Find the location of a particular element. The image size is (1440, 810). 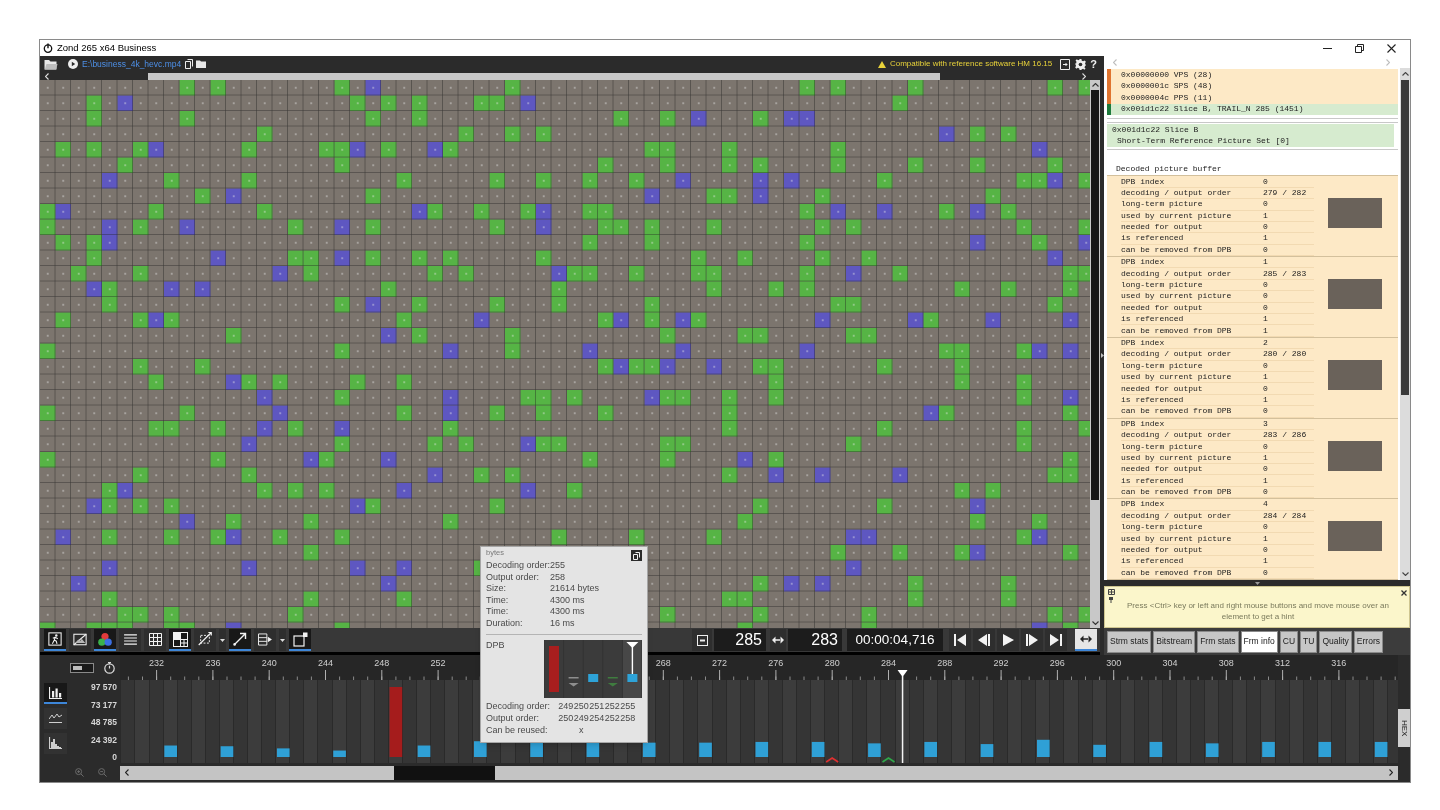

file-path-link: E:\business_4k_hevc.mp4 is located at coordinates (132, 64).